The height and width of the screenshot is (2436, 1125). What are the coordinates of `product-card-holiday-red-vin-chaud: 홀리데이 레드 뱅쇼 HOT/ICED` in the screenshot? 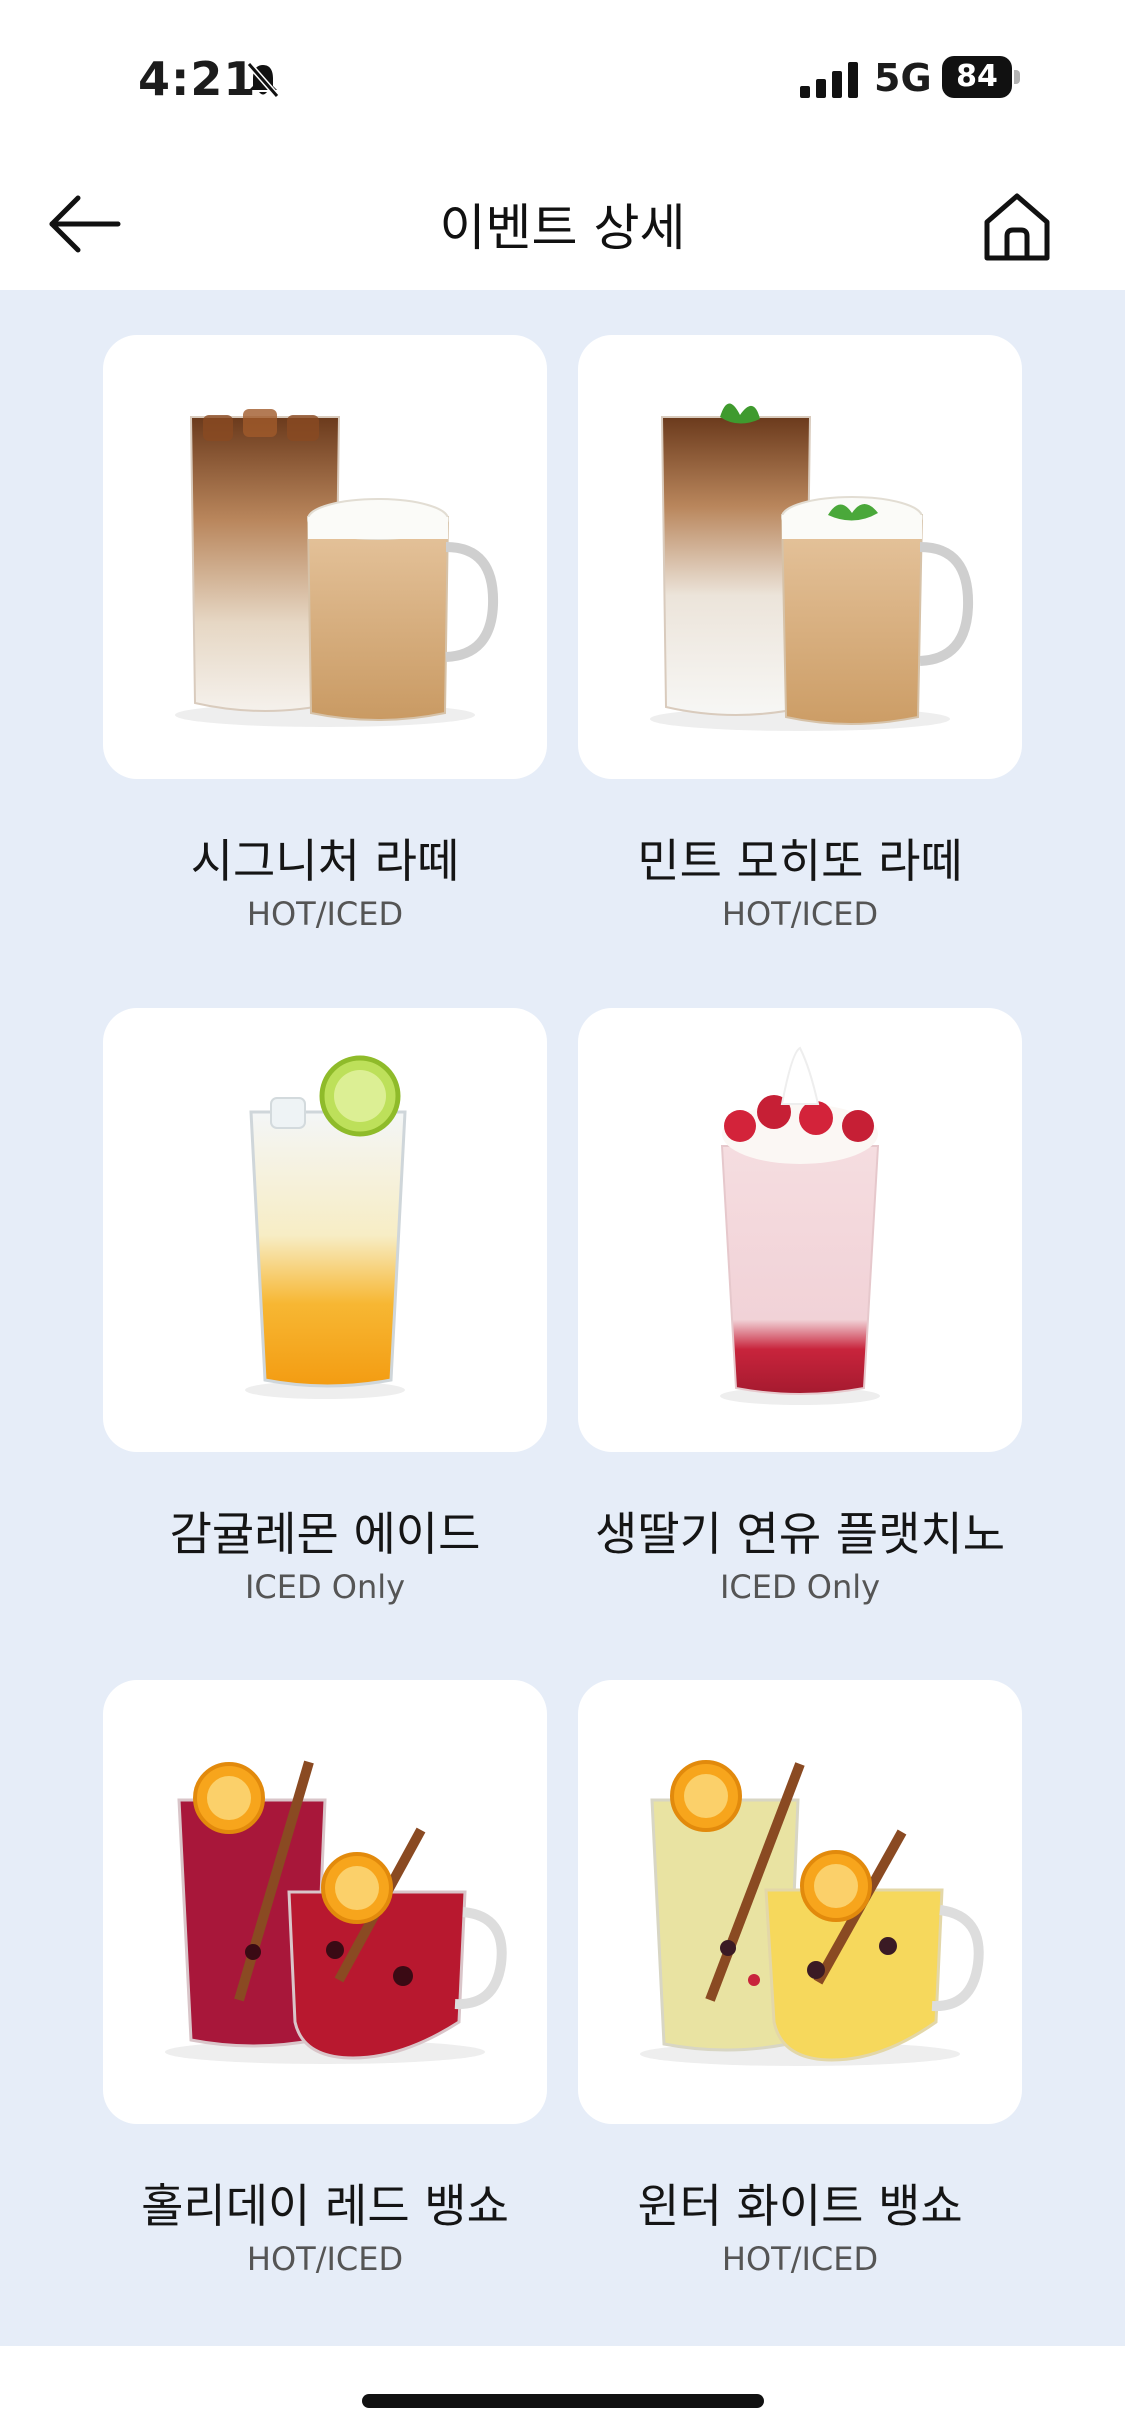 It's located at (325, 1990).